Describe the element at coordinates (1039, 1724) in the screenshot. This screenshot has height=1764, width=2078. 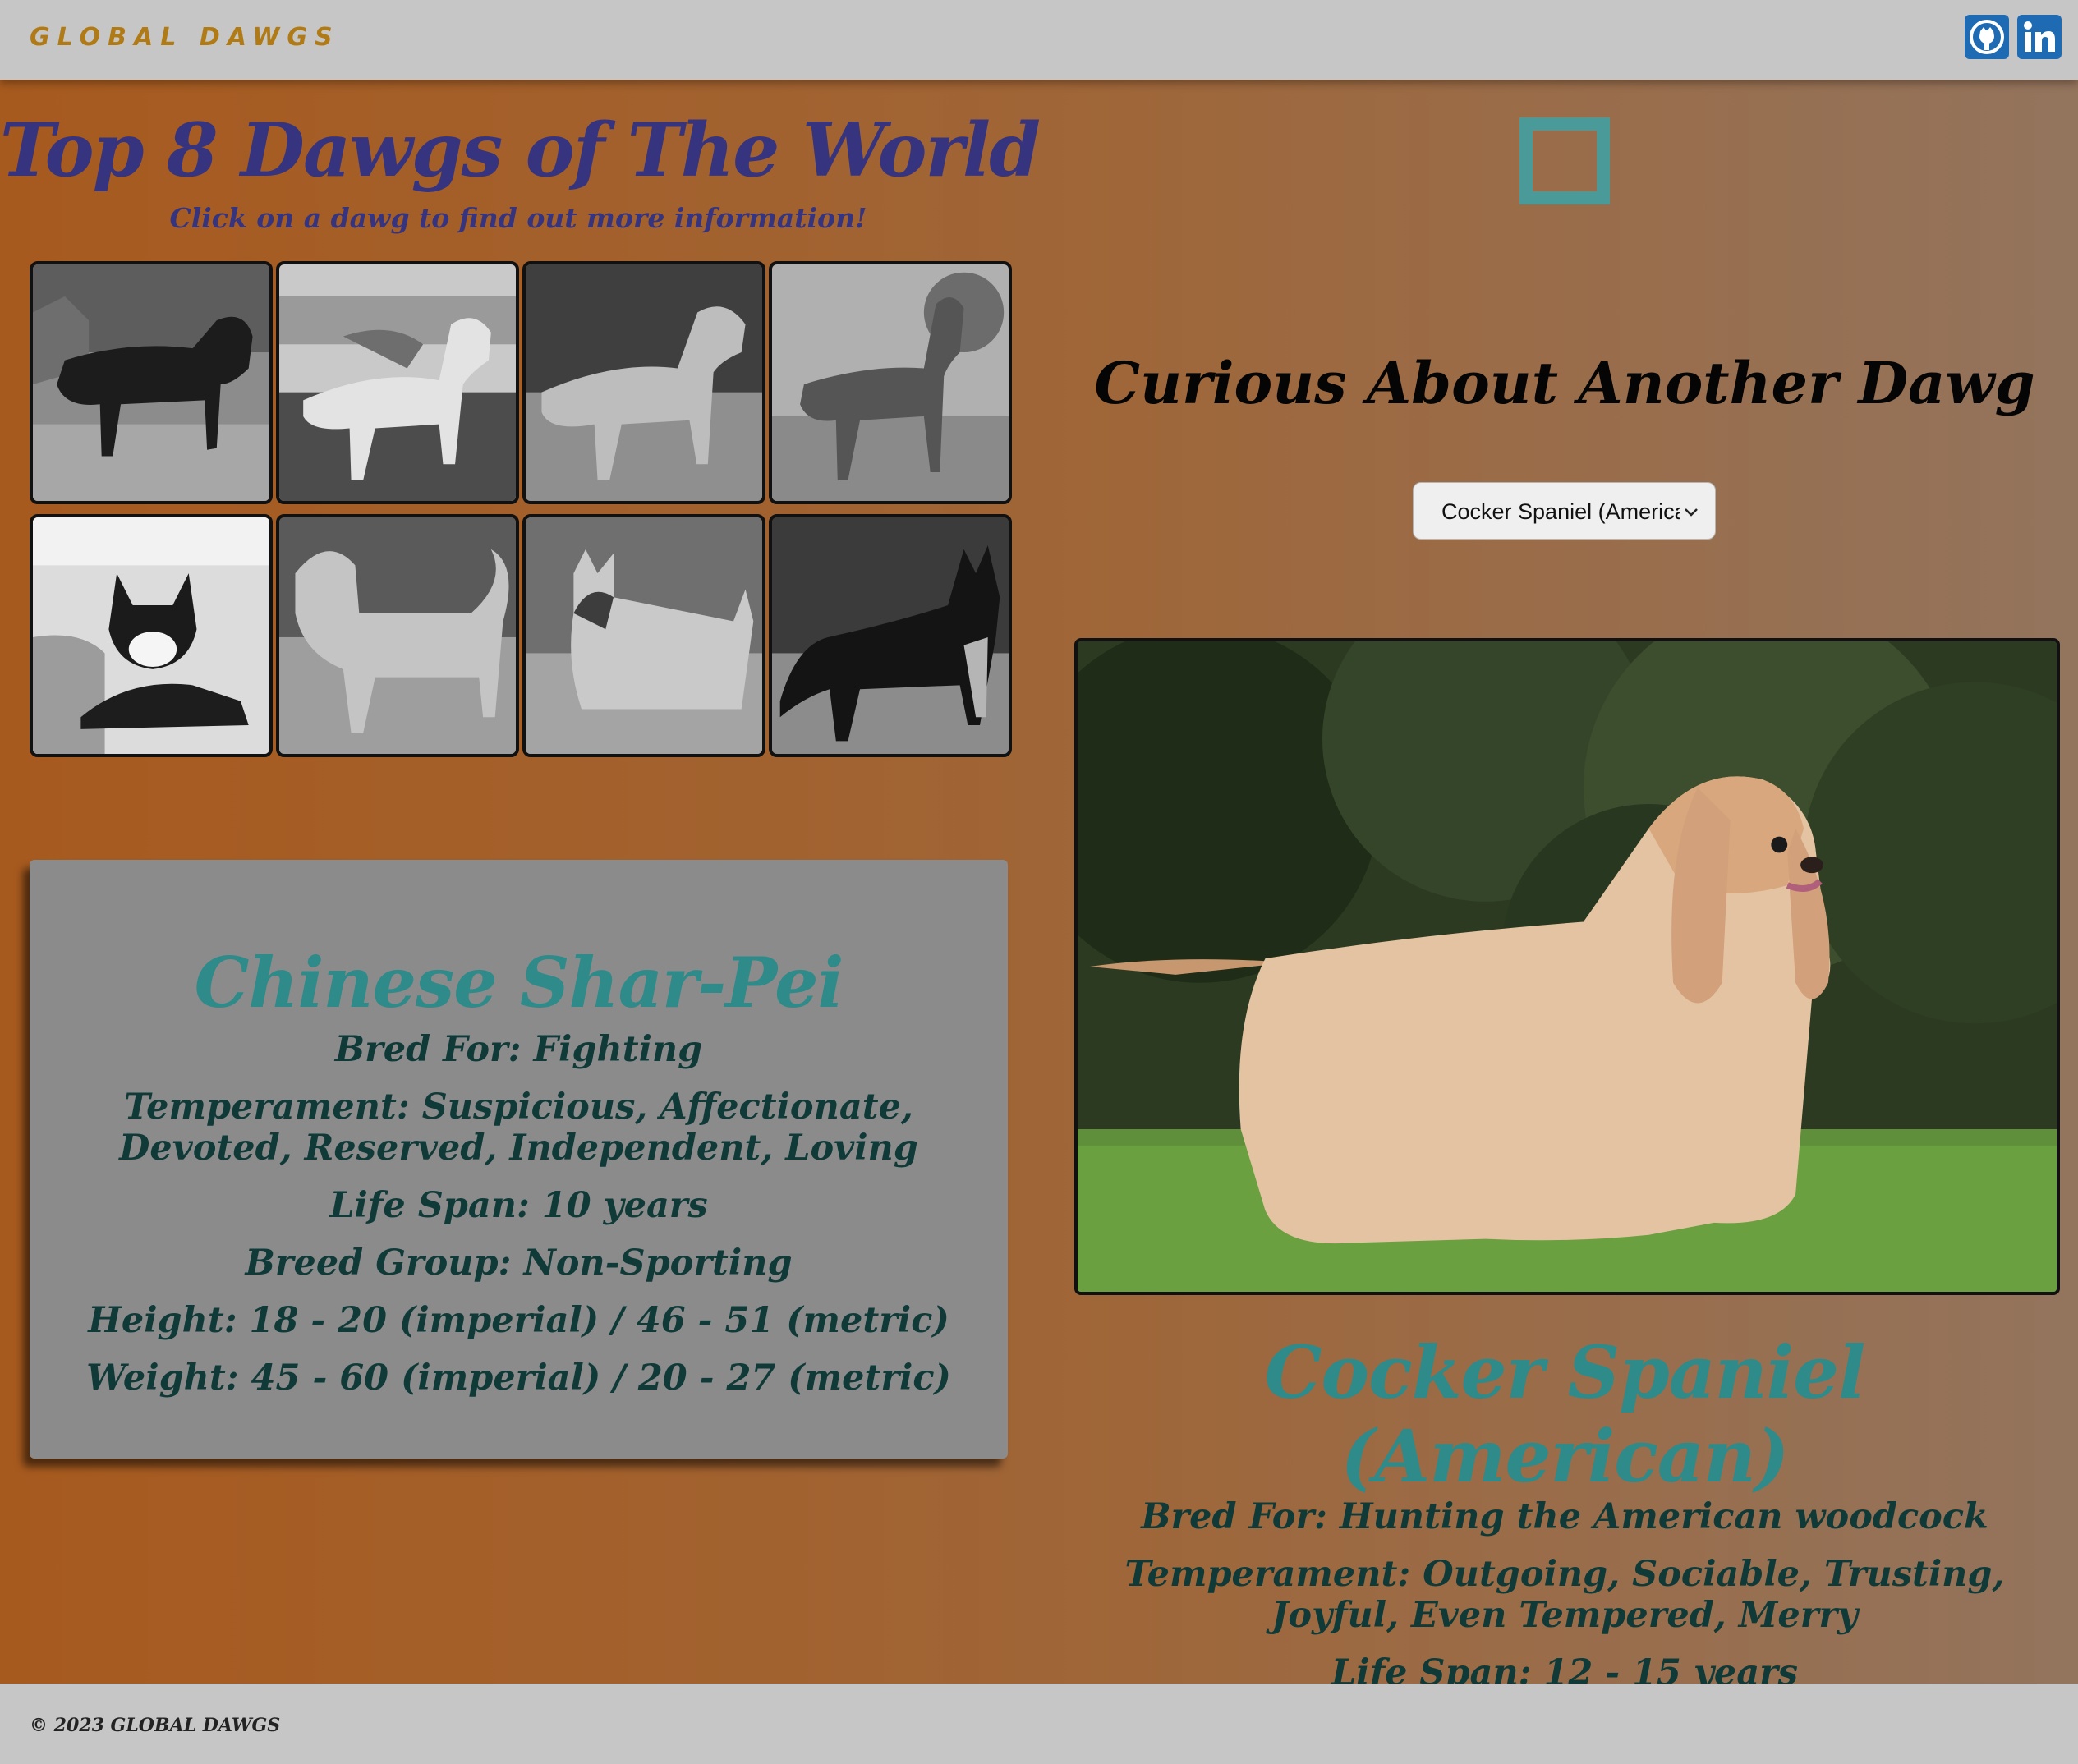
I see `page-footer: © 2023 GLOBAL DAWGS` at that location.